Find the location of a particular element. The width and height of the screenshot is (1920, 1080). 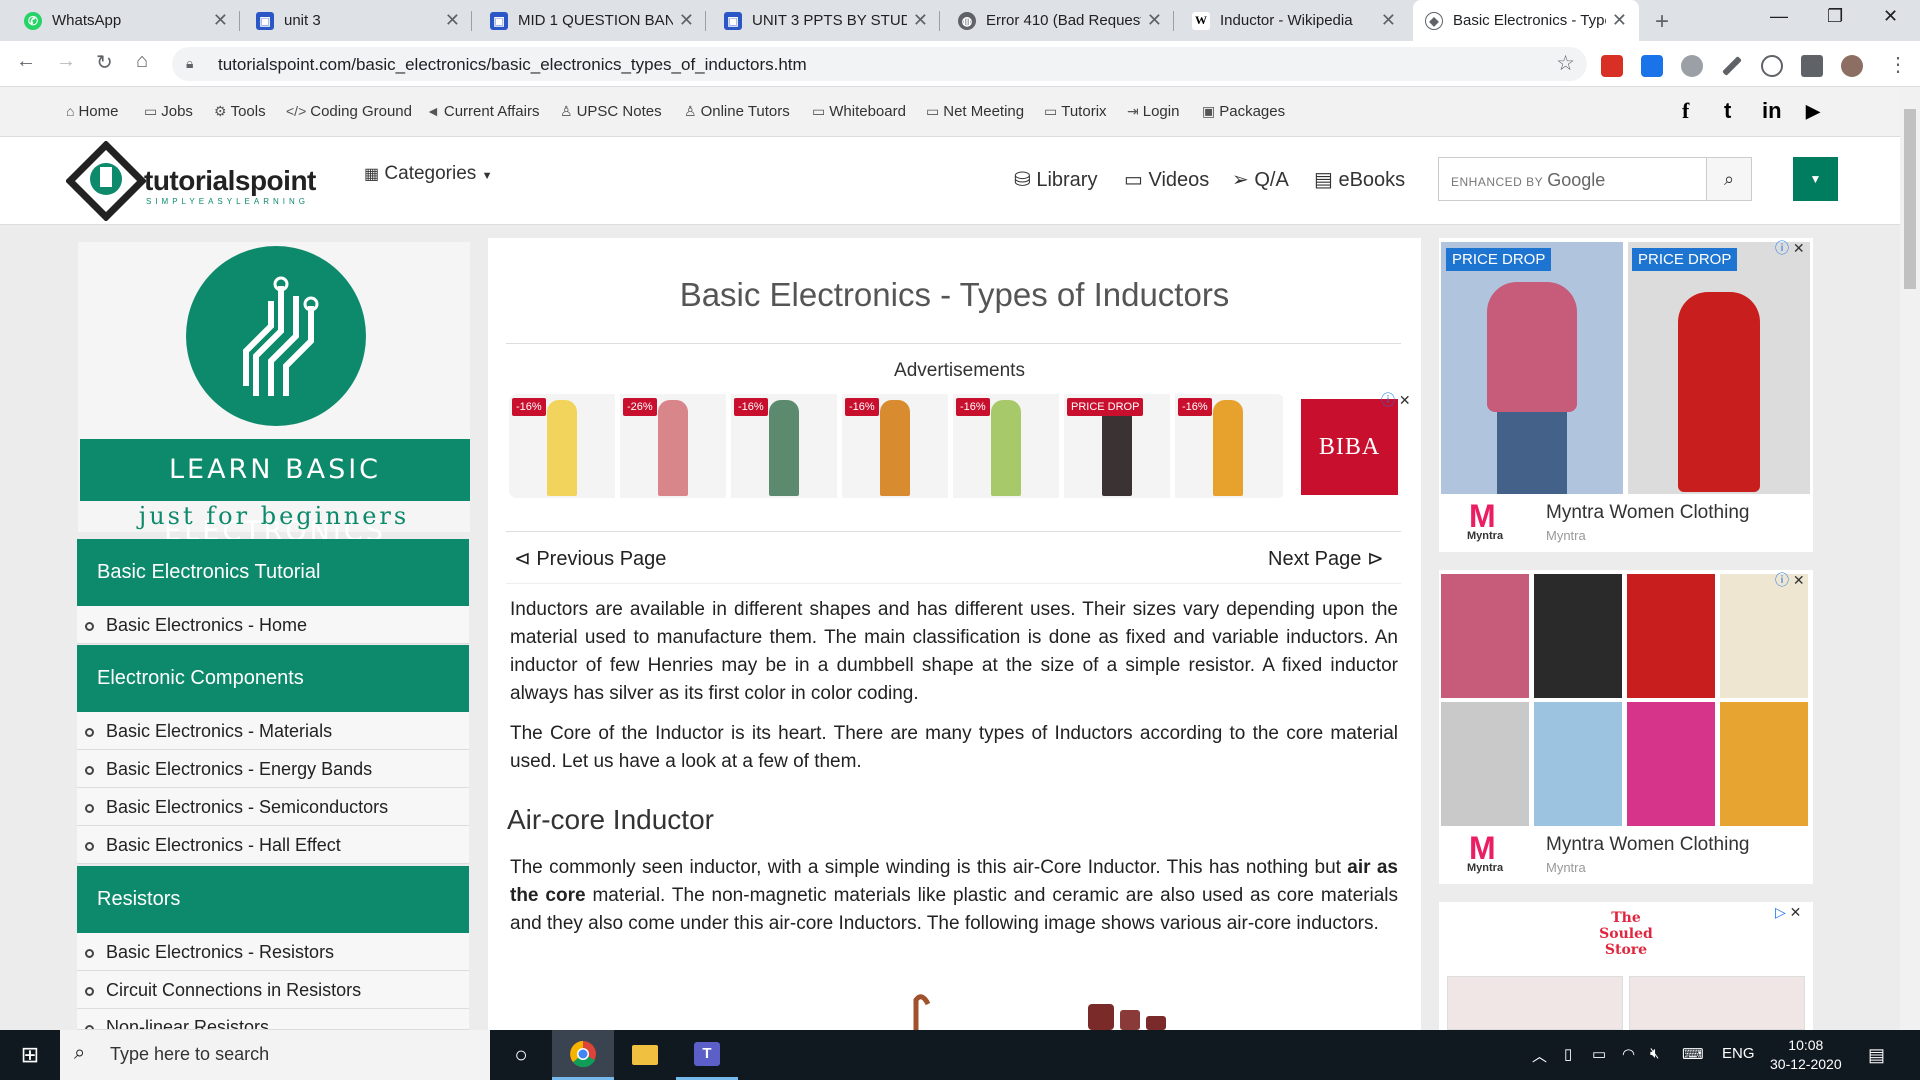

menu-dropdown-button: ▼ is located at coordinates (1815, 179).